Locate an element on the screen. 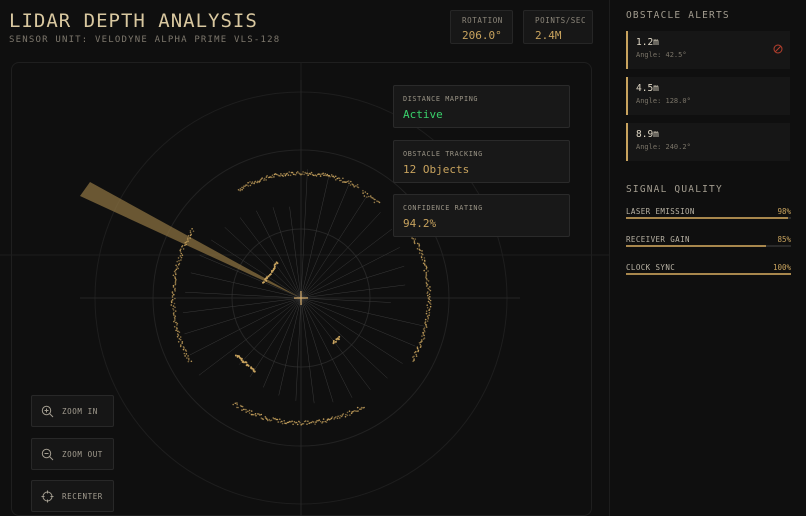  recenter-button: RECENTER is located at coordinates (72, 496).